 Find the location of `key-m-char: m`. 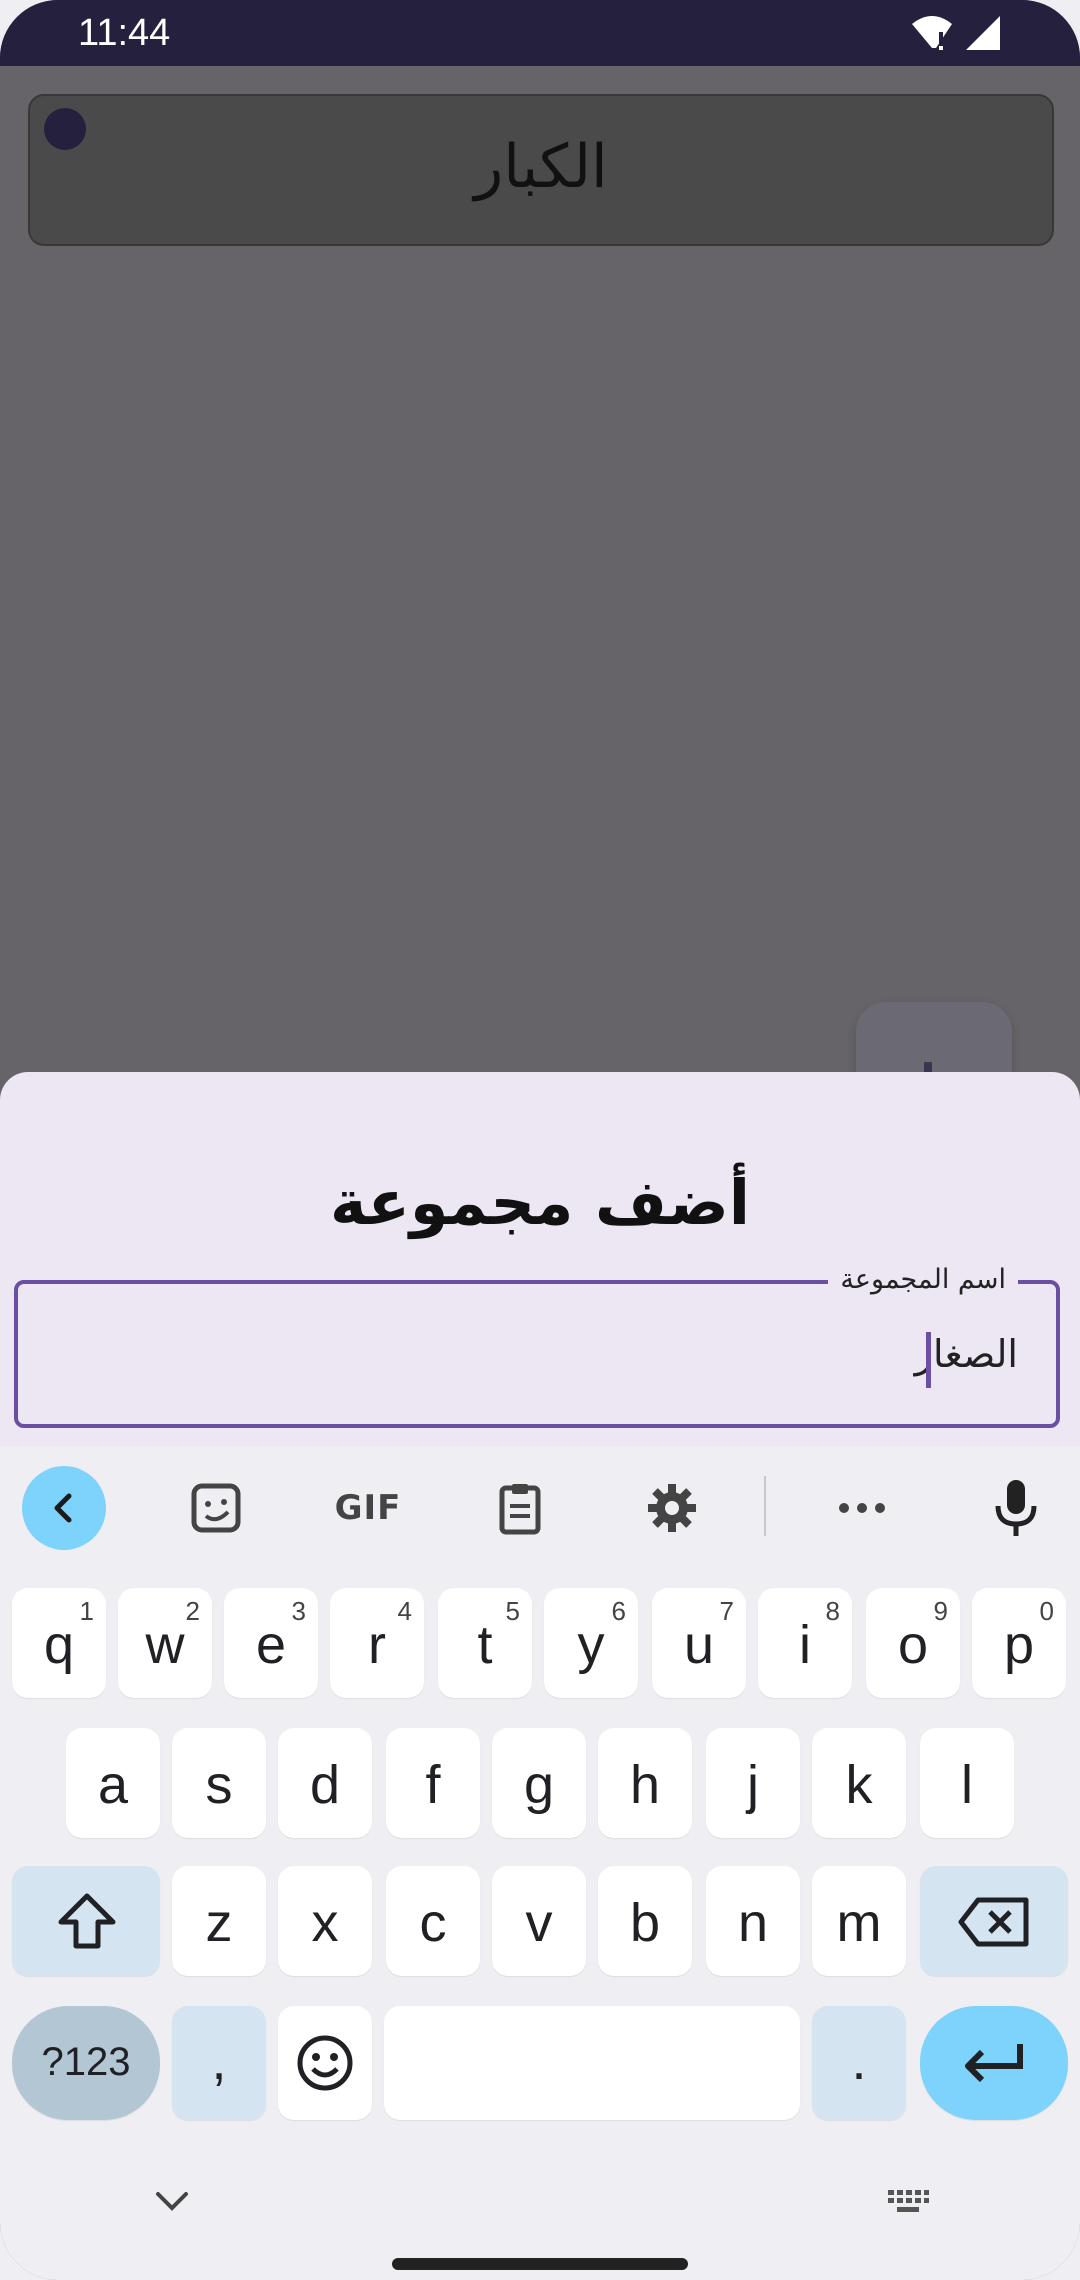

key-m-char: m is located at coordinates (859, 1923).